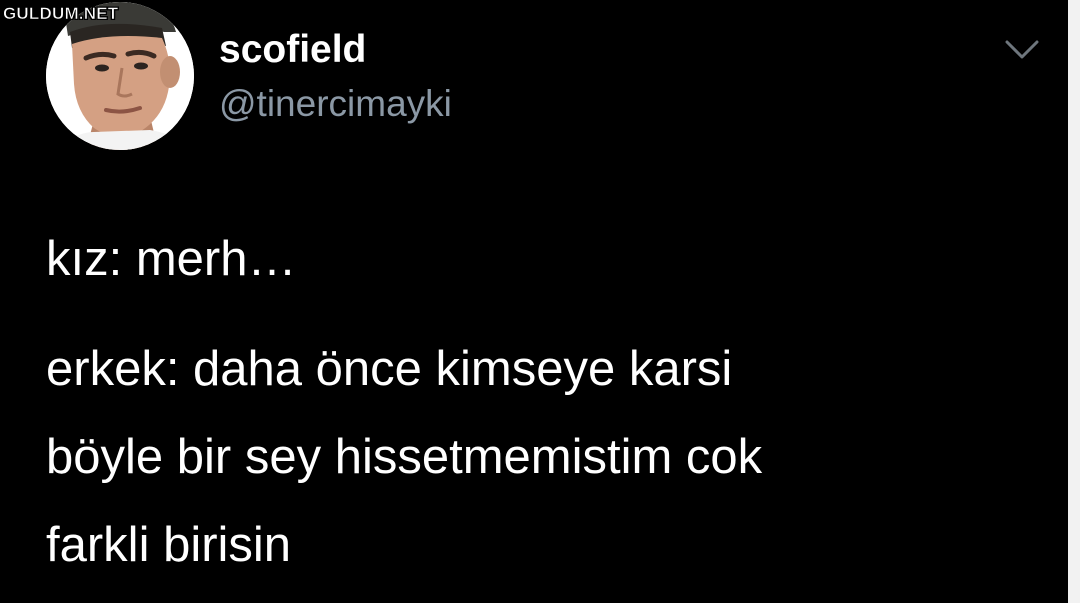  I want to click on tweet-line: erkek: daha önce kimseye karsi, so click(389, 369).